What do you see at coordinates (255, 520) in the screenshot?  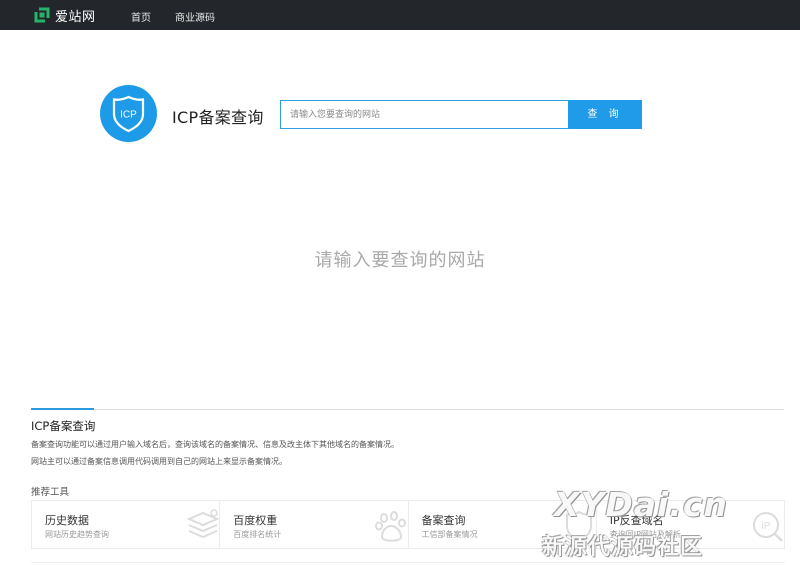 I see `tool-name: 百度权重` at bounding box center [255, 520].